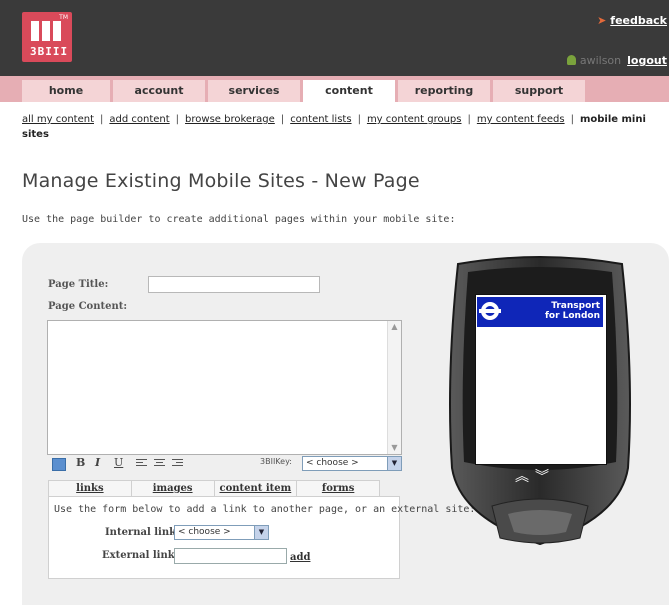 This screenshot has height=605, width=669. I want to click on external-link-input, so click(230, 556).